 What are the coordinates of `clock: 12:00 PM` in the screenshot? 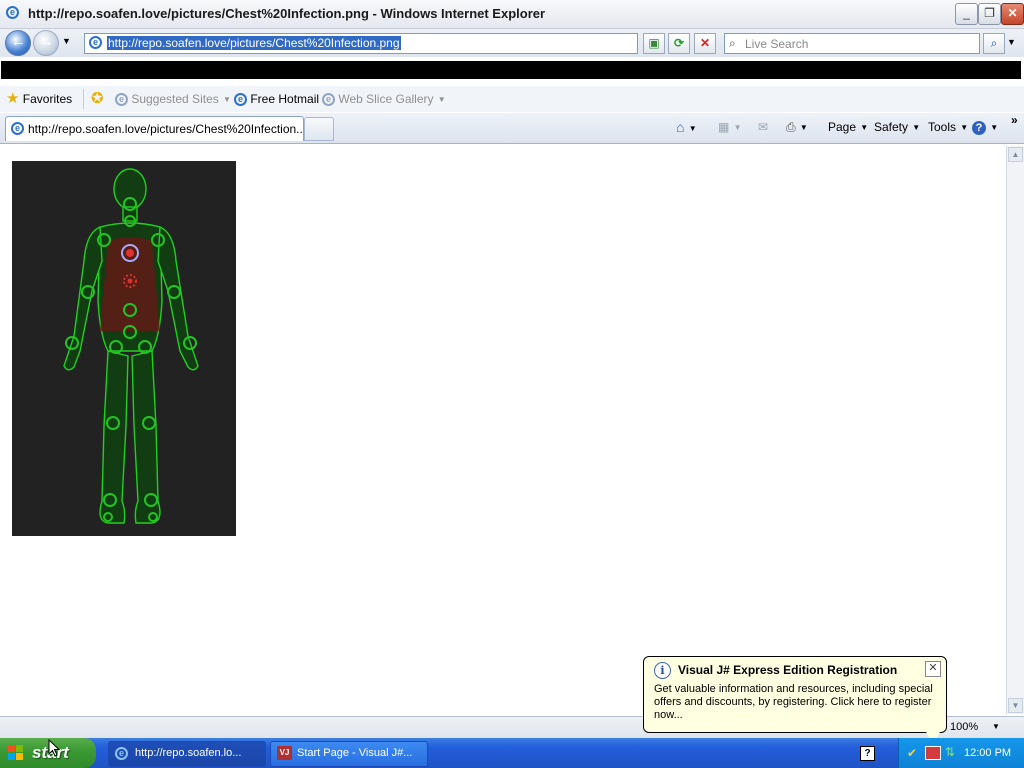 It's located at (988, 753).